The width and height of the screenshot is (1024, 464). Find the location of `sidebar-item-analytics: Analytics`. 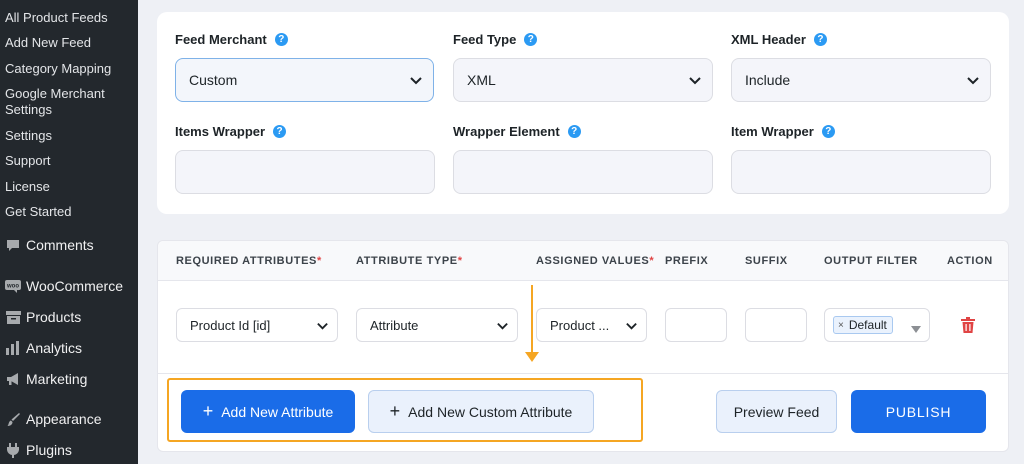

sidebar-item-analytics: Analytics is located at coordinates (69, 348).